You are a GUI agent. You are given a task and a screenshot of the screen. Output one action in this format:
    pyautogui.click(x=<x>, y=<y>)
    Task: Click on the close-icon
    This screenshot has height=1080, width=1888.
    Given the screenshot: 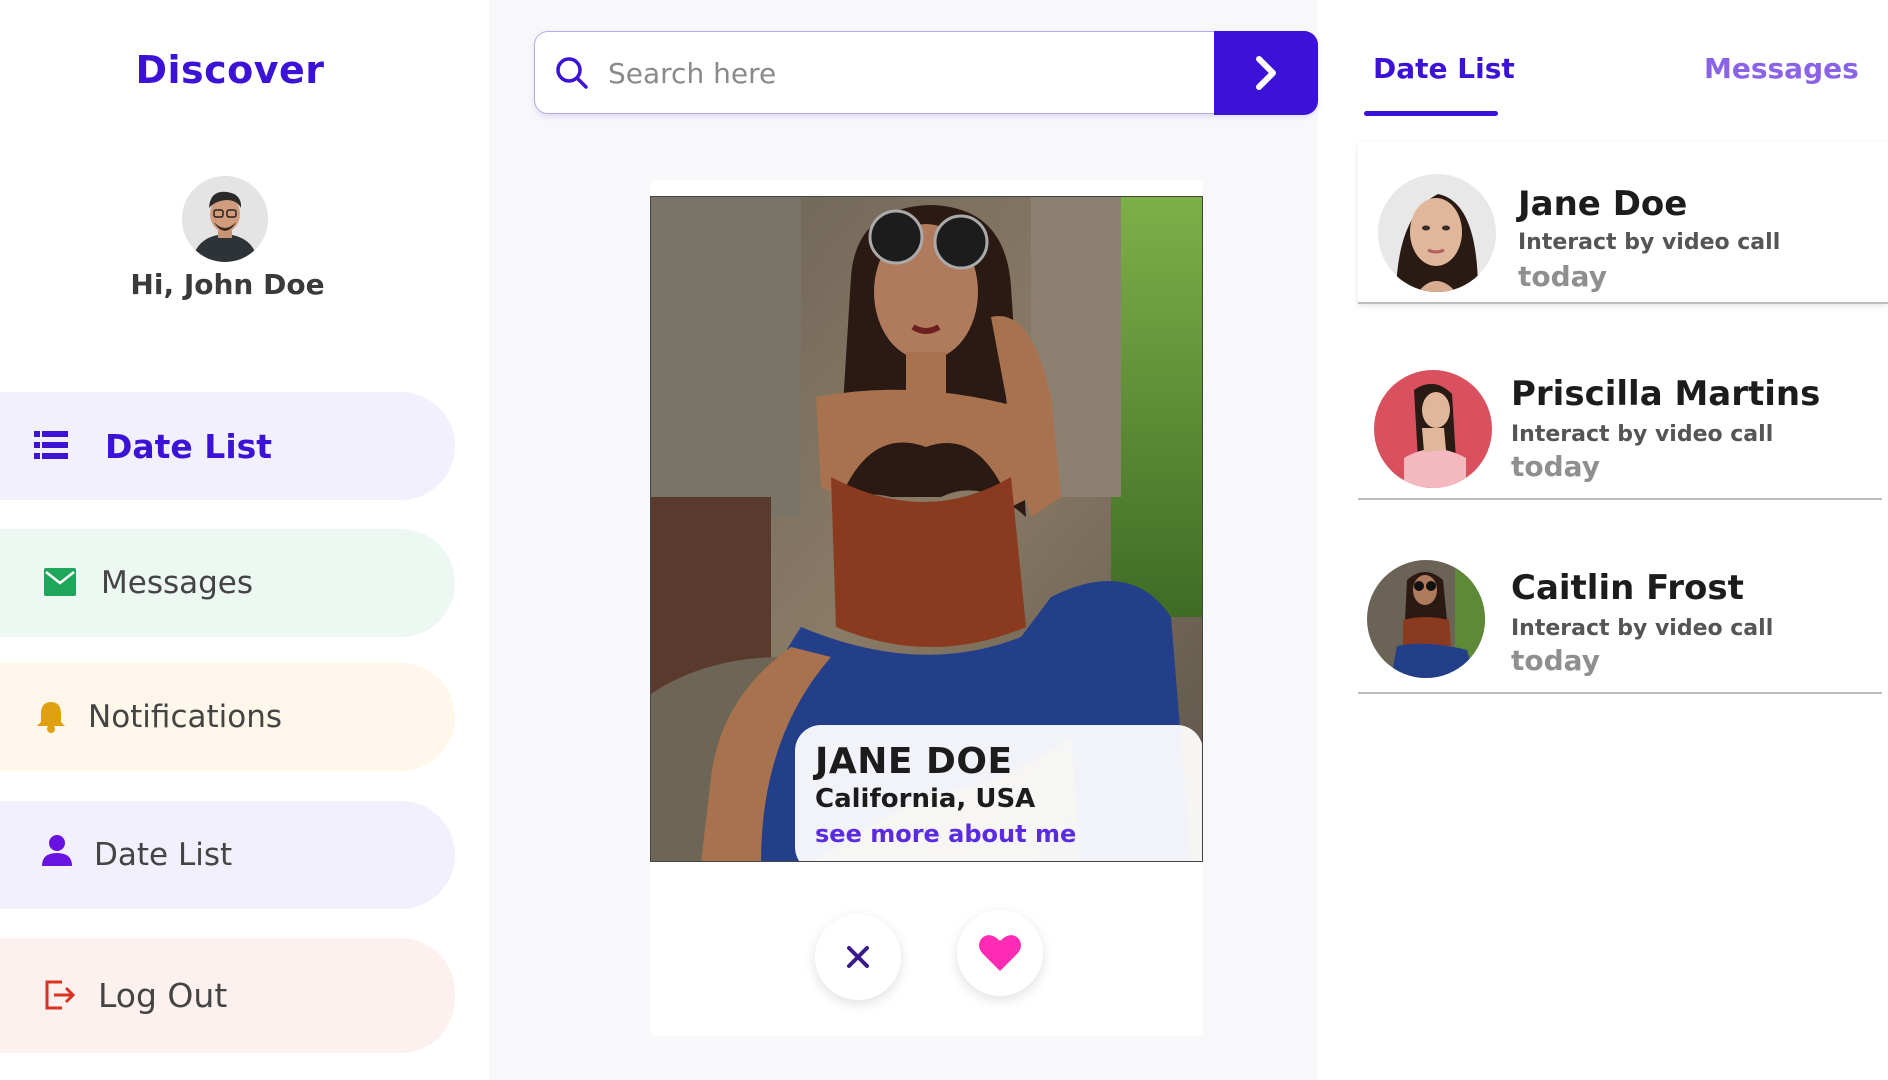 What is the action you would take?
    pyautogui.click(x=858, y=957)
    